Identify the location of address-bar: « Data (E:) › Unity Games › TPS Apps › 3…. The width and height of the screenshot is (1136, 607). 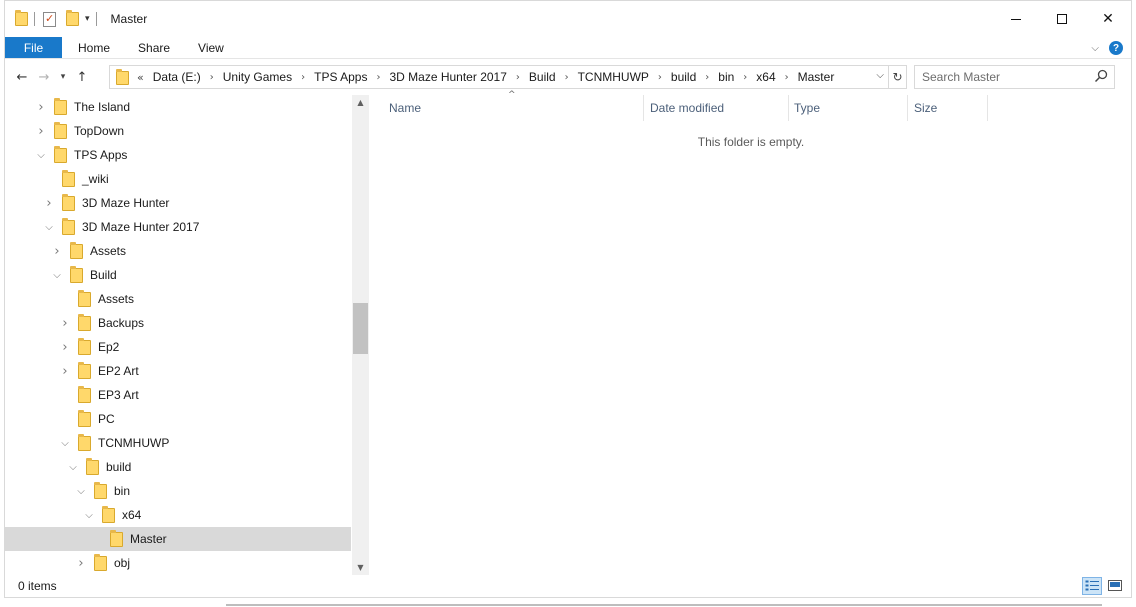
(508, 77).